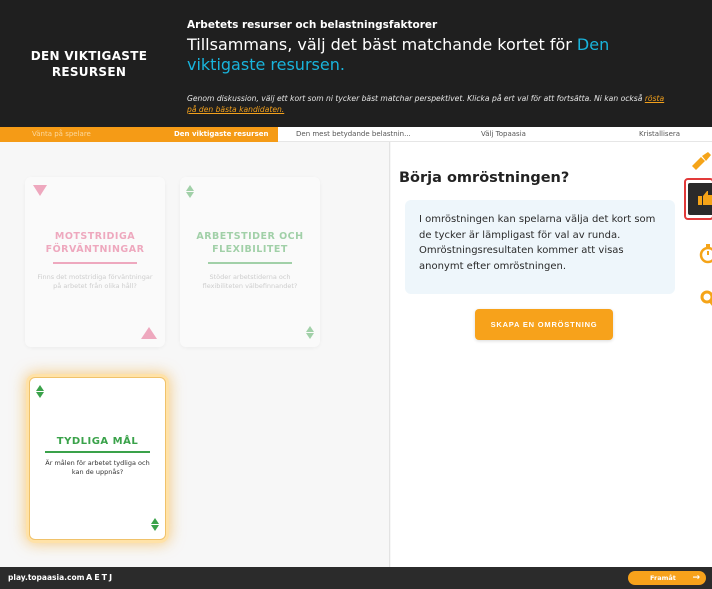 This screenshot has height=589, width=712. What do you see at coordinates (356, 578) in the screenshot?
I see `footer: play.topaasia.com AETJ Framåt →` at bounding box center [356, 578].